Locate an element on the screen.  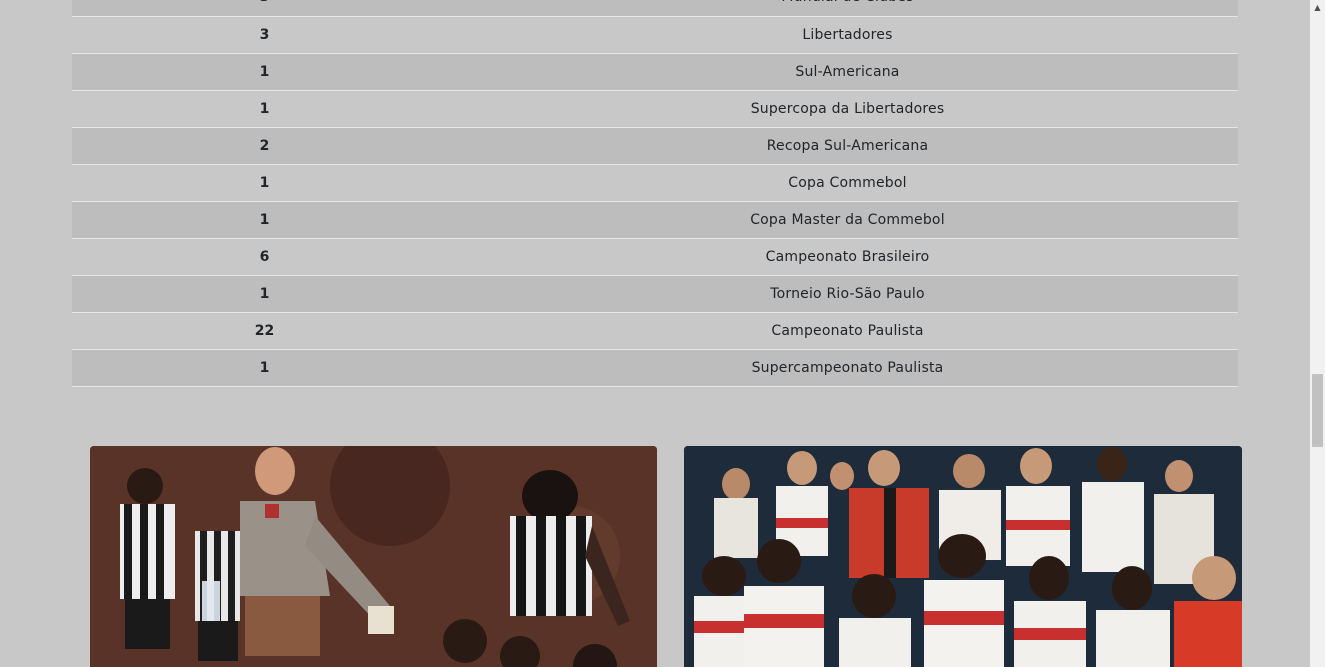
table-row: 1 Copa Master da Commebol is located at coordinates (655, 220).